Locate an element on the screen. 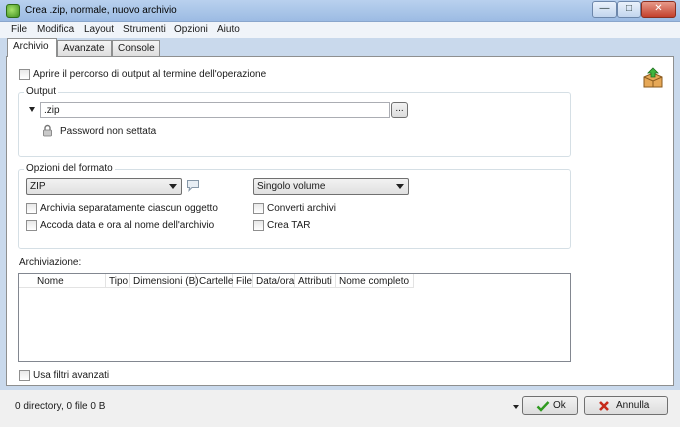  advanced-filters-checkbox is located at coordinates (24, 375).